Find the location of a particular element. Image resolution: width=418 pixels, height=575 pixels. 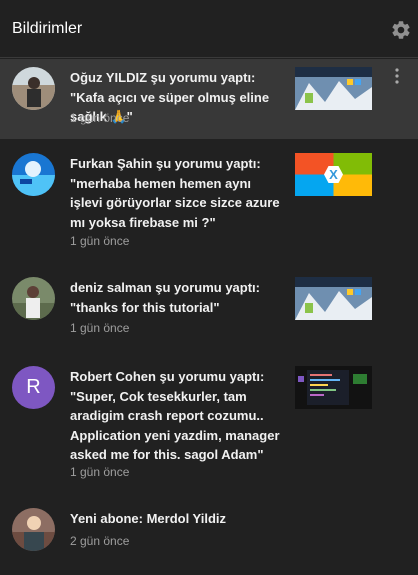

svg-text: X is located at coordinates (333, 174).